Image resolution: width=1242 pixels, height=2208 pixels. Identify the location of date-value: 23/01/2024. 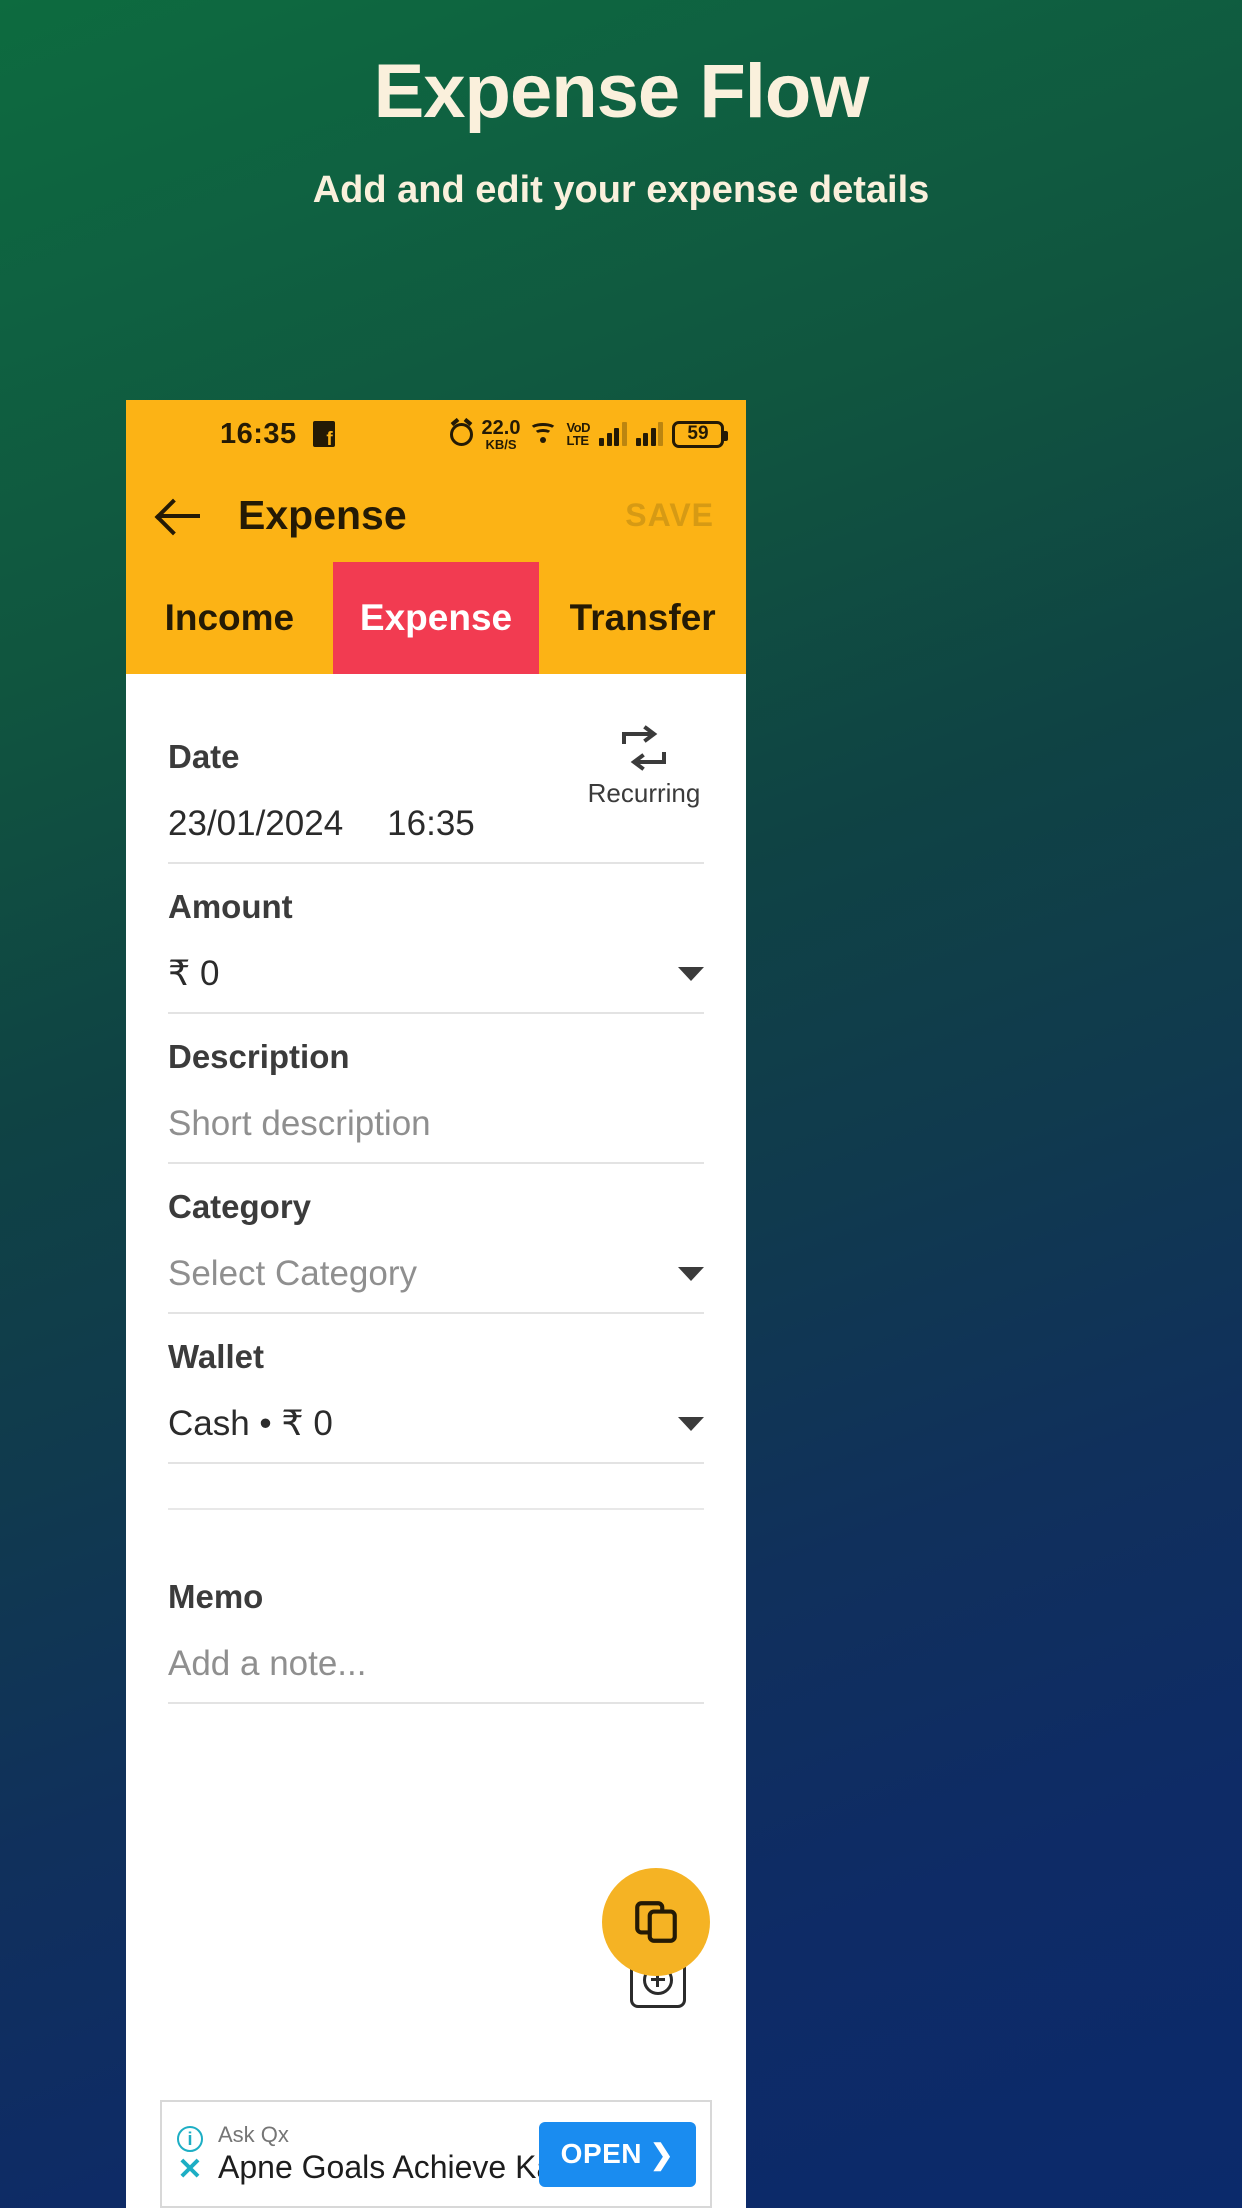
(255, 824).